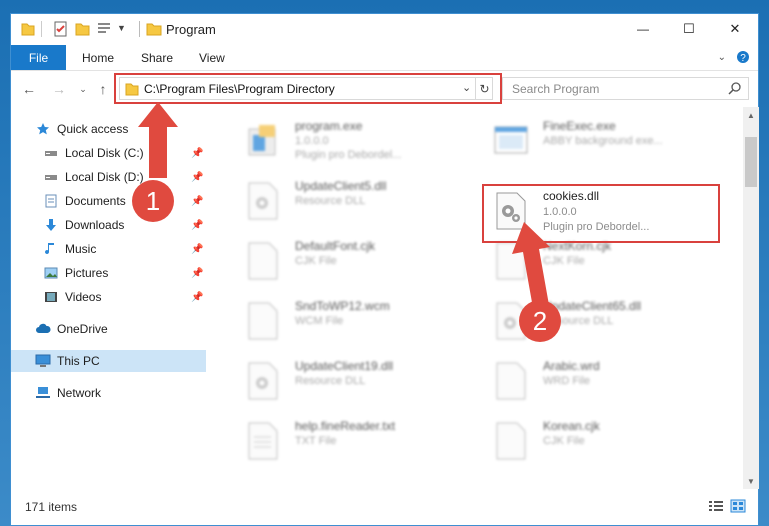 The image size is (769, 526). What do you see at coordinates (43, 129) in the screenshot?
I see `star-icon` at bounding box center [43, 129].